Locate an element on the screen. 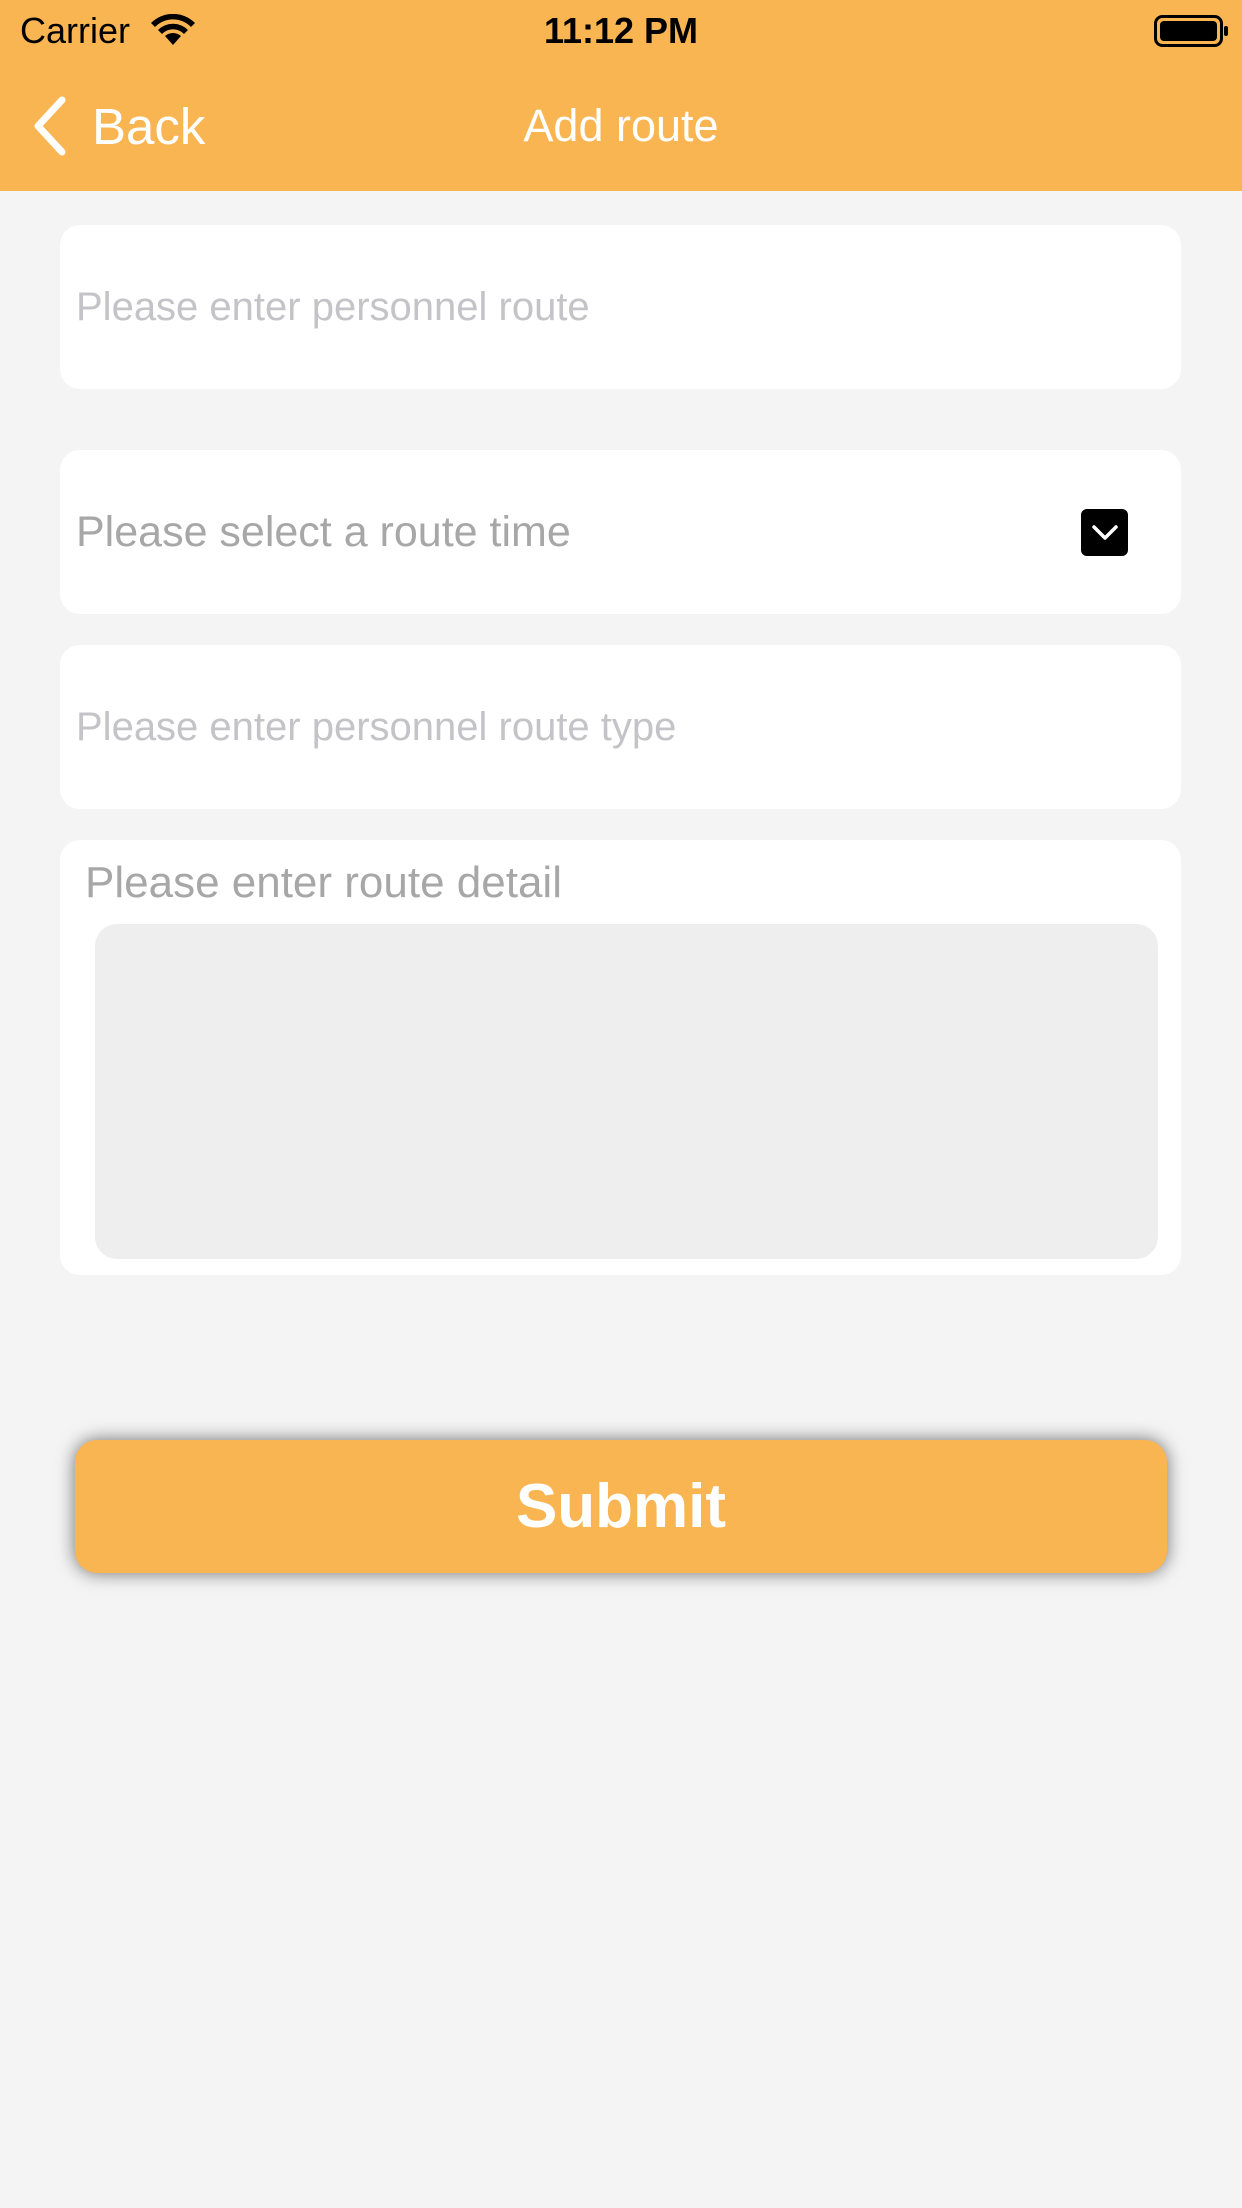 The image size is (1242, 2208). route-type-field is located at coordinates (620, 727).